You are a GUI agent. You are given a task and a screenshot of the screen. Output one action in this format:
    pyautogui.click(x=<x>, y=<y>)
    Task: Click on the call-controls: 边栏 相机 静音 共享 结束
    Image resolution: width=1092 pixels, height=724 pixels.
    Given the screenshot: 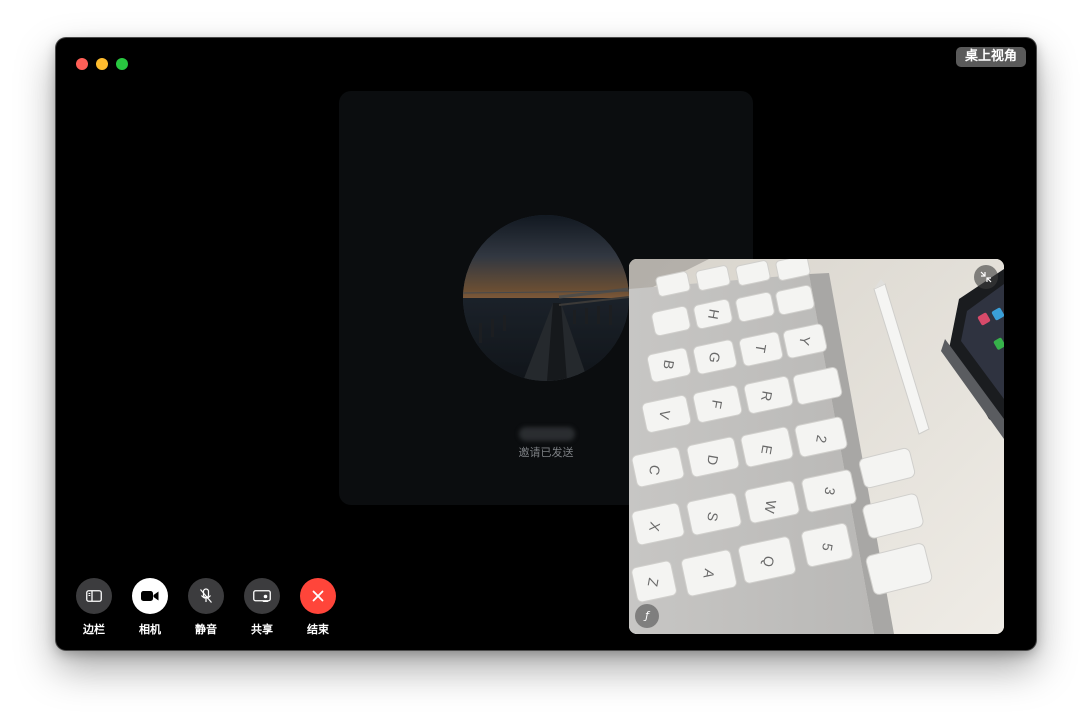 What is the action you would take?
    pyautogui.click(x=206, y=607)
    